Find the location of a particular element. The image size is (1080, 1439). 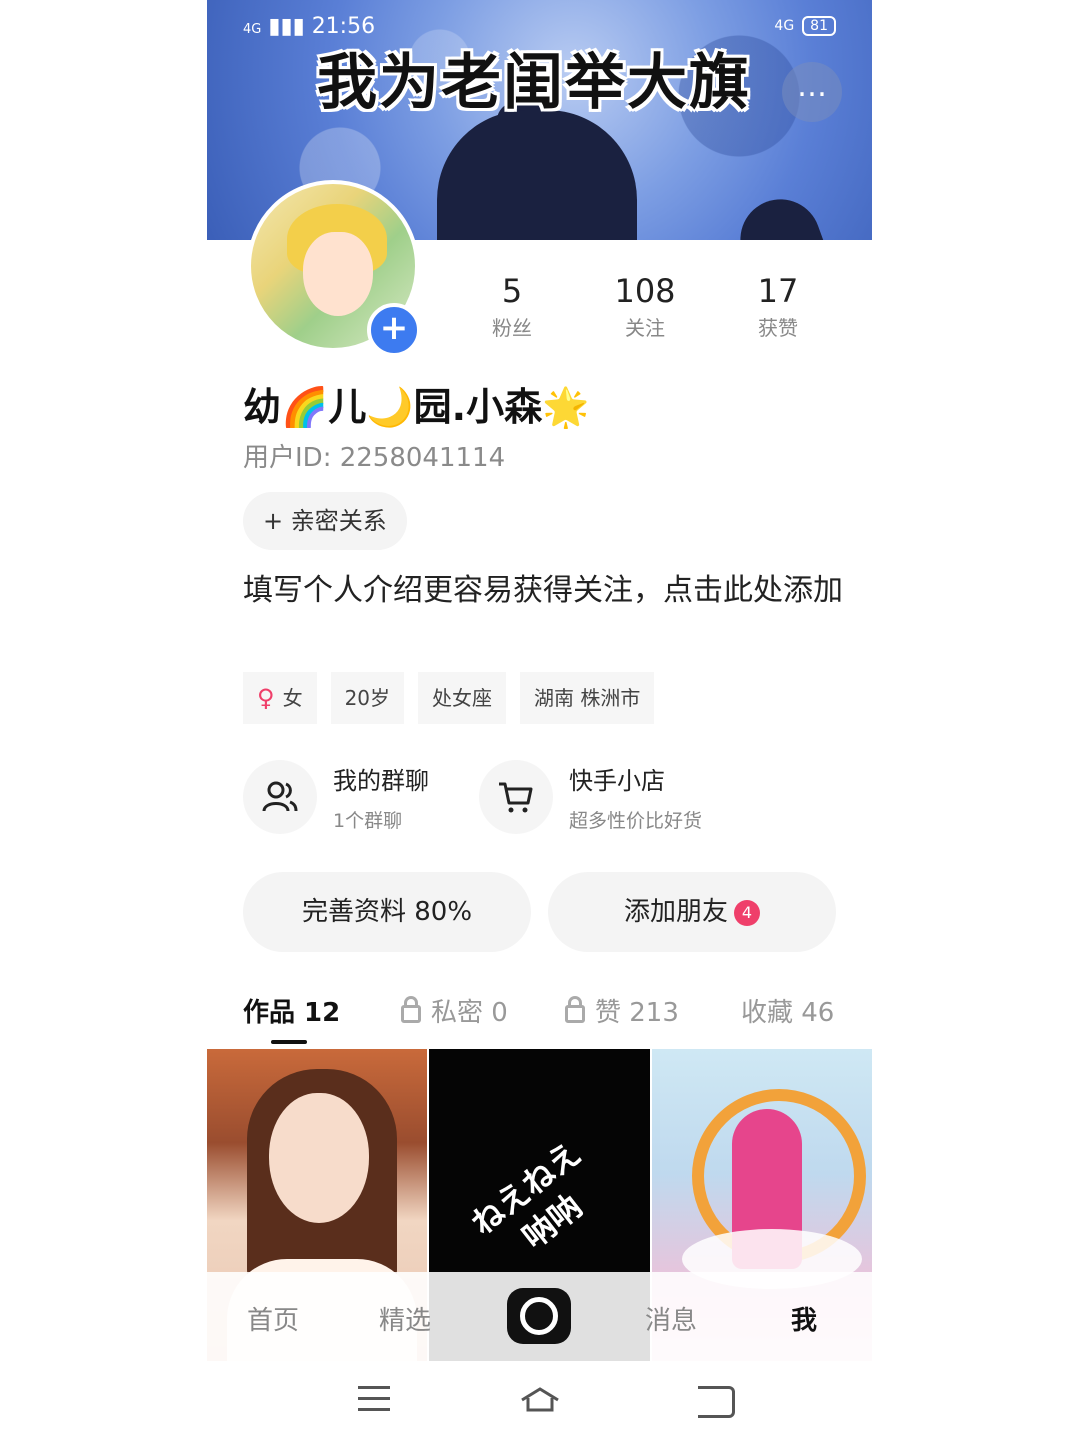

nav-me: 我 is located at coordinates (804, 1318).